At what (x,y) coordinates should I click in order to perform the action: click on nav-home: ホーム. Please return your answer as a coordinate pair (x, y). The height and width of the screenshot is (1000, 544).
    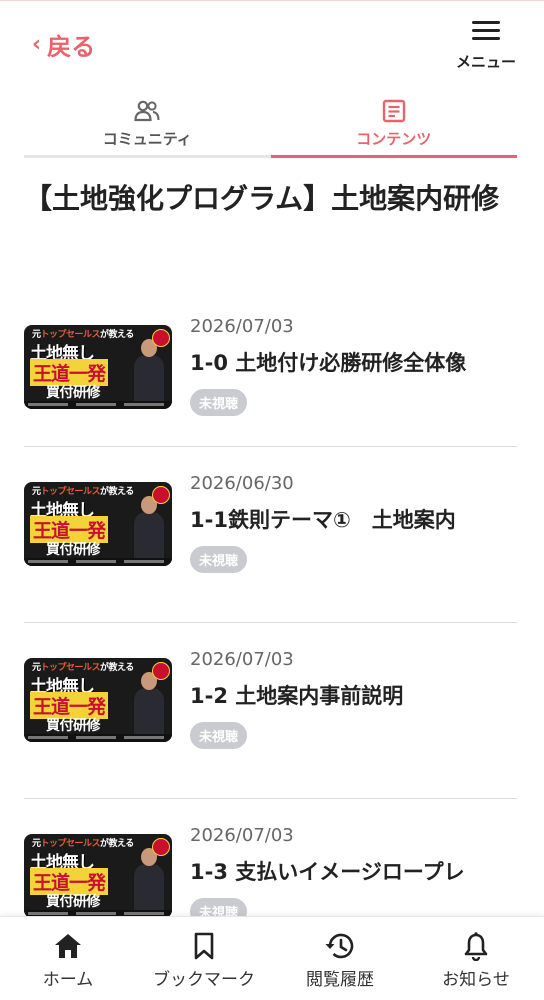
    Looking at the image, I should click on (68, 958).